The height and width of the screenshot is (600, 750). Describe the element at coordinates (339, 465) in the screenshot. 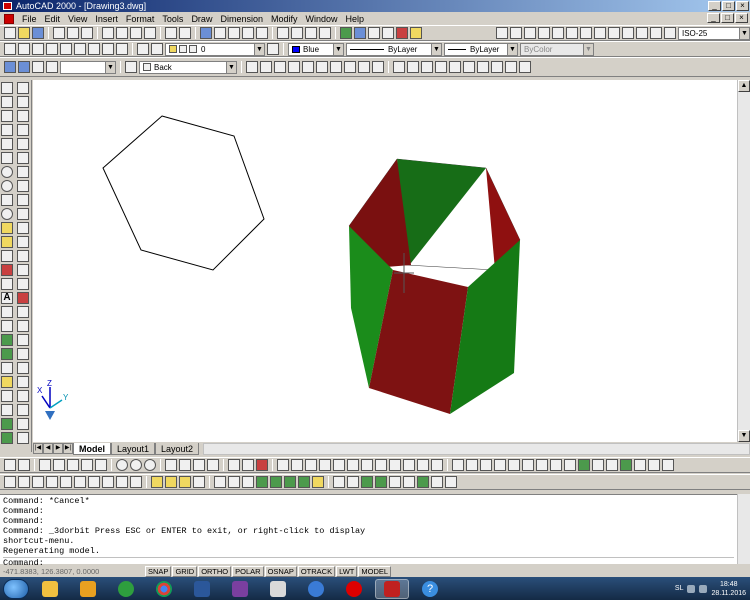

I see `solid-wedge-icon` at that location.